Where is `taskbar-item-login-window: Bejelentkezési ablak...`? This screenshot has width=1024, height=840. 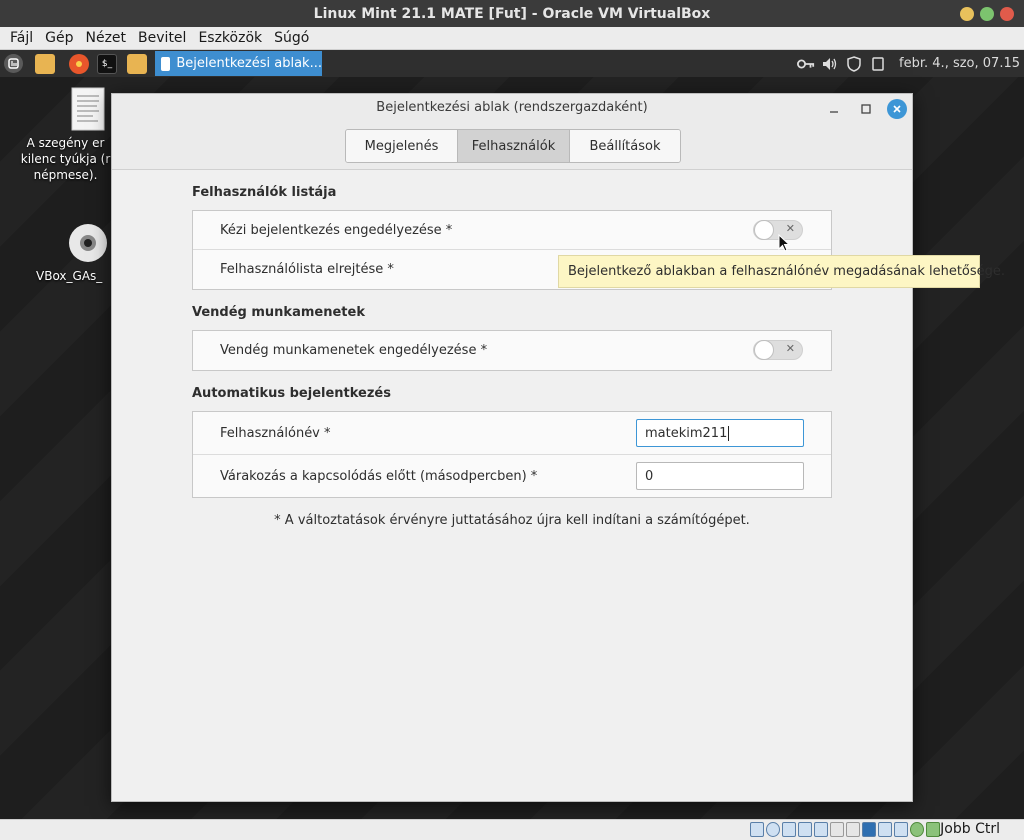 taskbar-item-login-window: Bejelentkezési ablak... is located at coordinates (238, 63).